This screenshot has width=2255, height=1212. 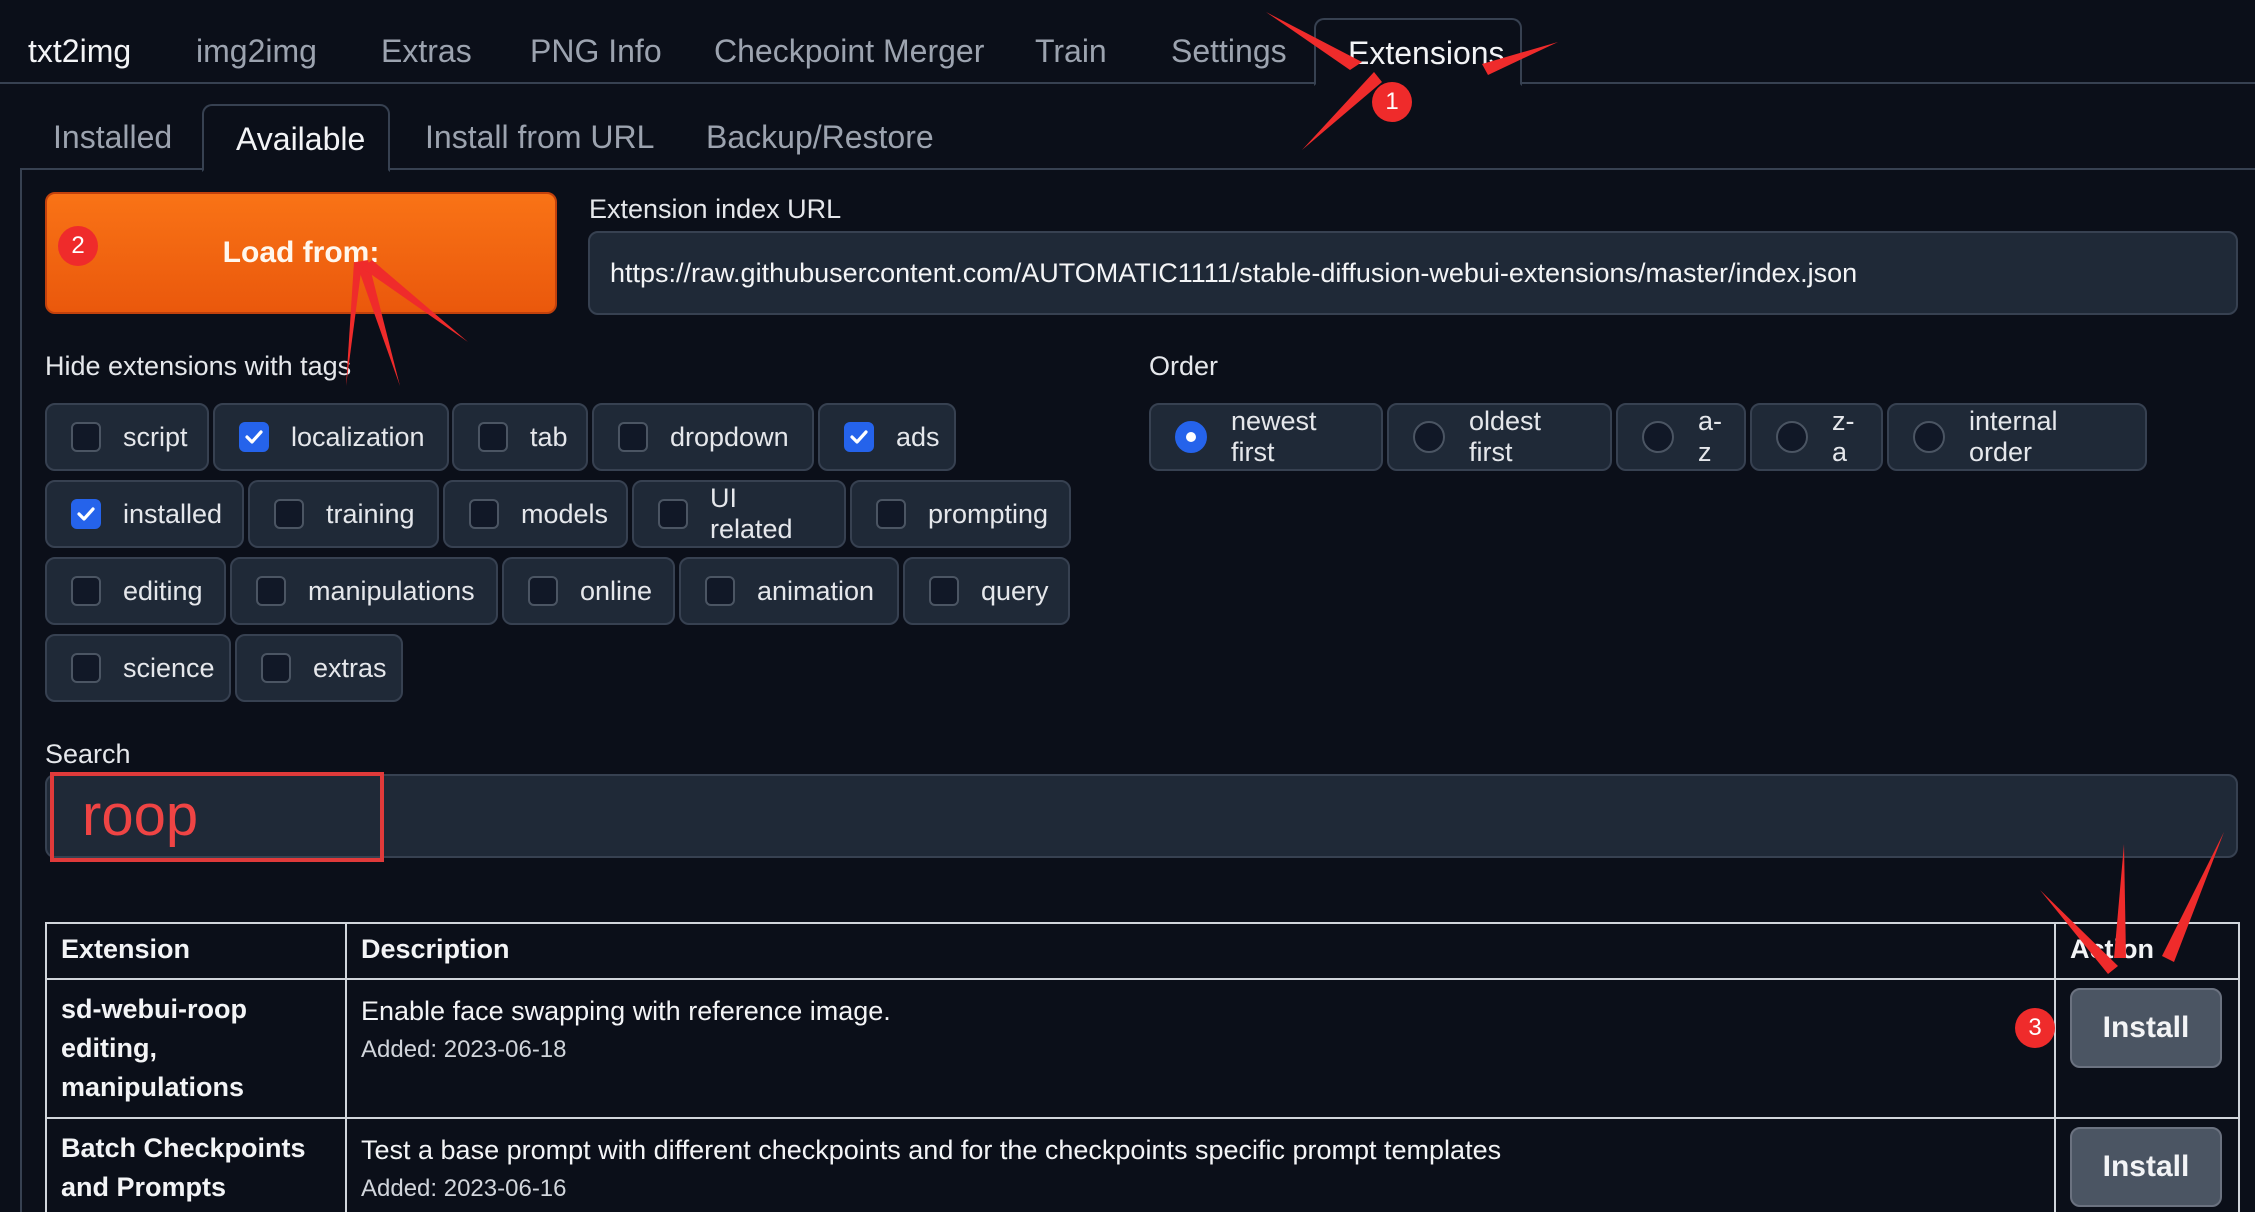 I want to click on tag-label: online, so click(x=616, y=590).